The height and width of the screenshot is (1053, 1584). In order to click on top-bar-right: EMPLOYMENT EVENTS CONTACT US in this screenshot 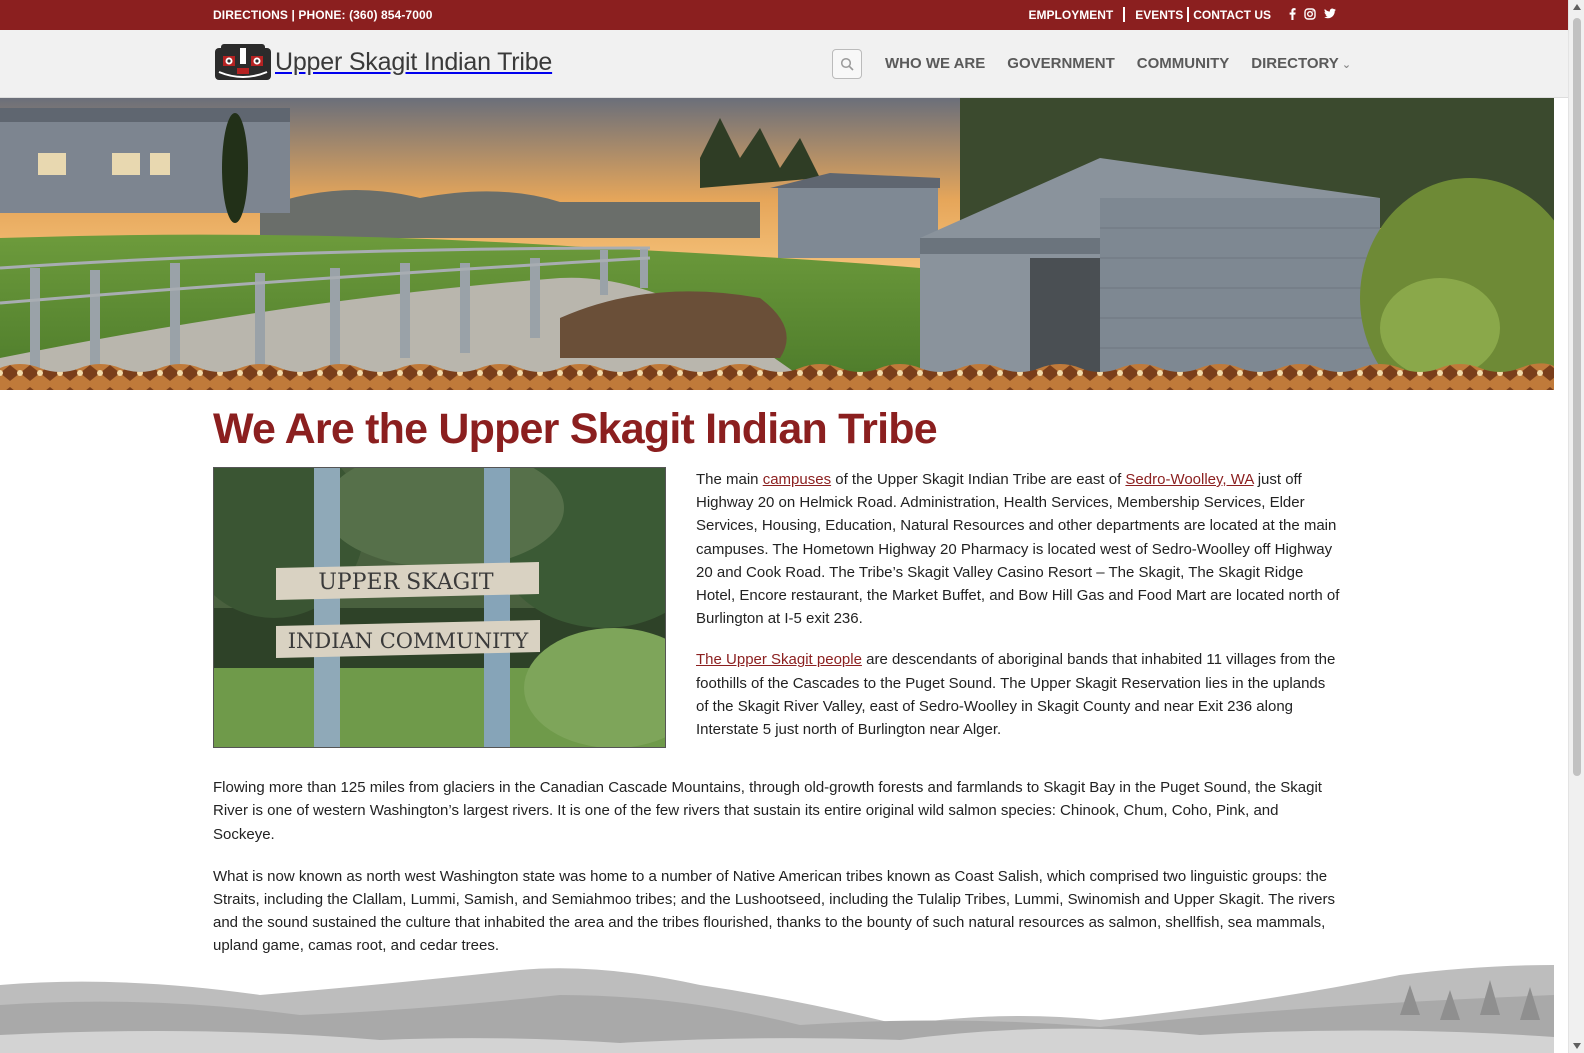, I will do `click(1182, 14)`.